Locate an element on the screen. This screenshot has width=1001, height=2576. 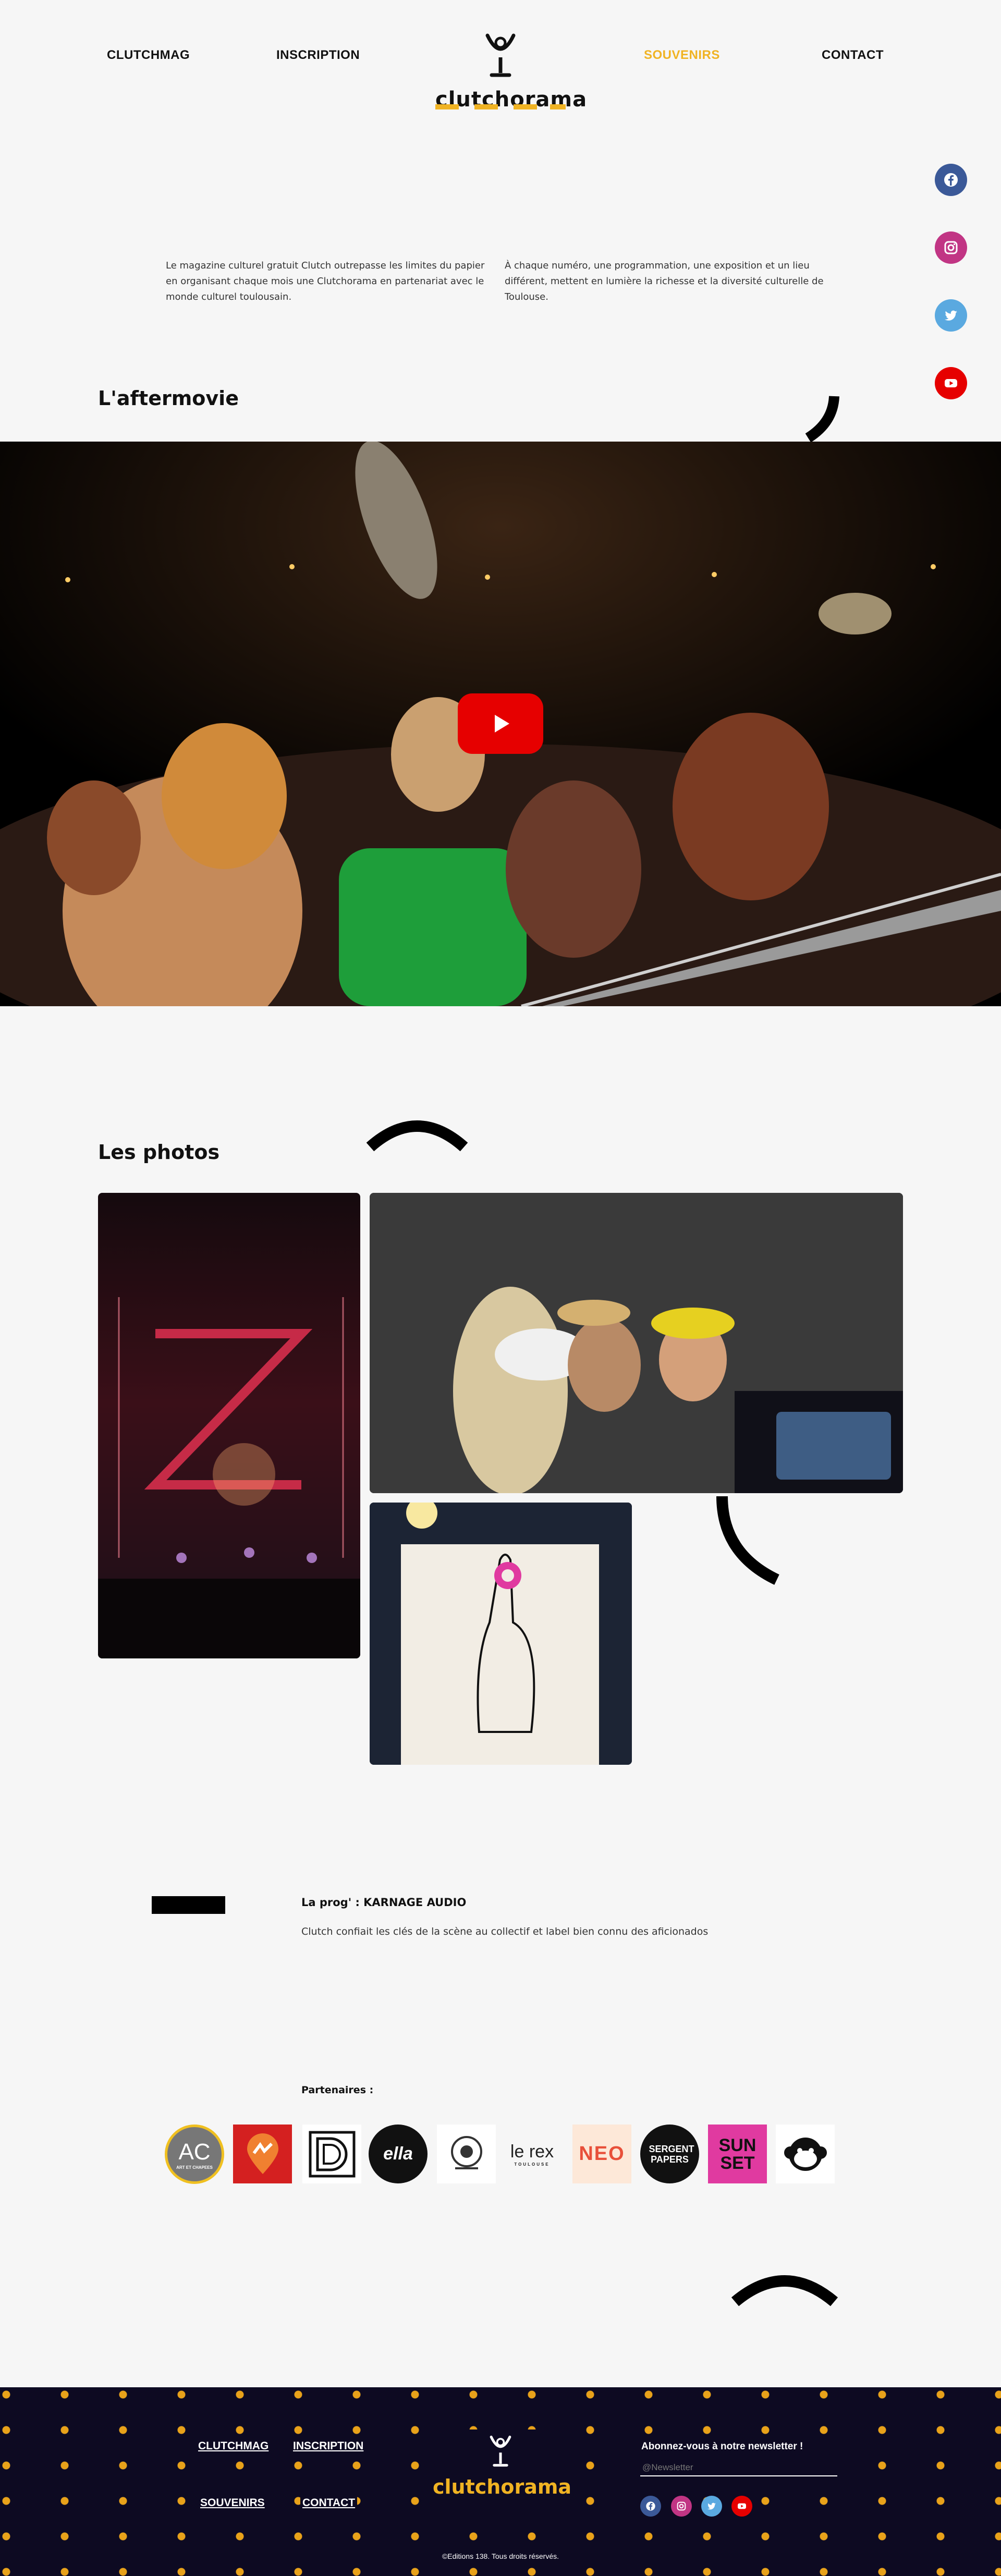
footer-facebook-button is located at coordinates (651, 2506).